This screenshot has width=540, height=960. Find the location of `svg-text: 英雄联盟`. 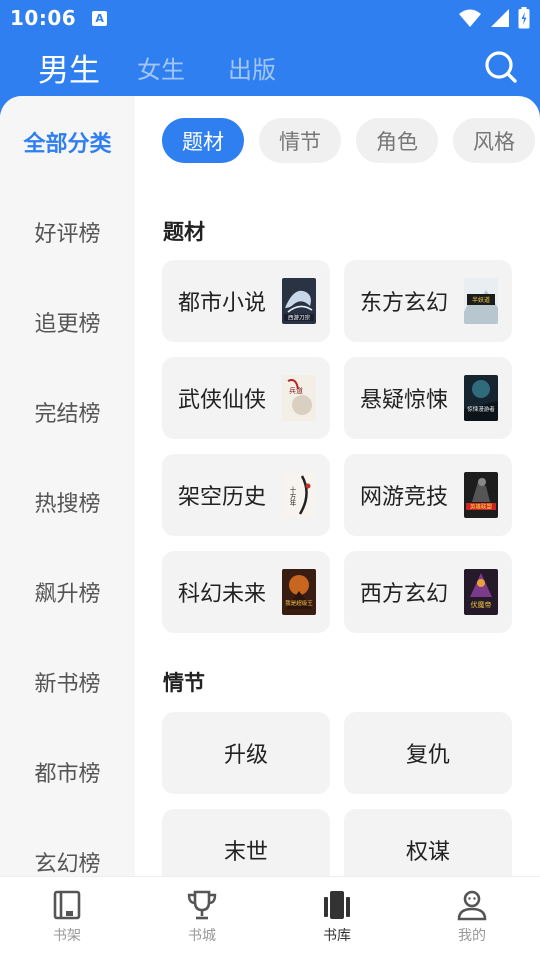

svg-text: 英雄联盟 is located at coordinates (481, 507).